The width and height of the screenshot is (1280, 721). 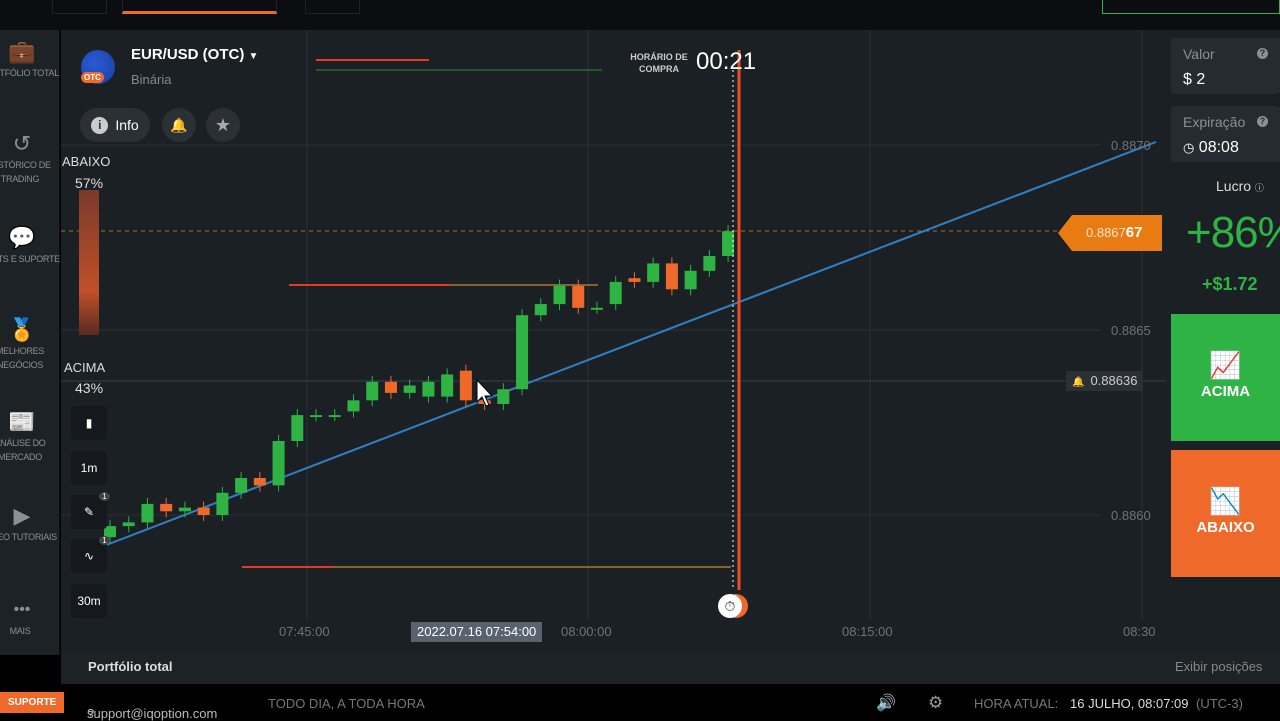 What do you see at coordinates (115, 125) in the screenshot?
I see `info-button: i Info` at bounding box center [115, 125].